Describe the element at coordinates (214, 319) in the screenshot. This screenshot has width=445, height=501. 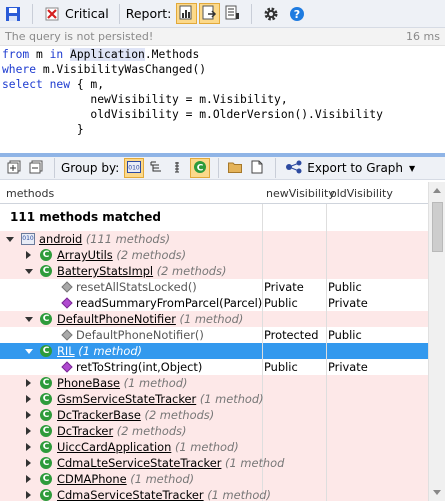
I see `table-row: C DefaultPhoneNotifier (1 method)` at that location.